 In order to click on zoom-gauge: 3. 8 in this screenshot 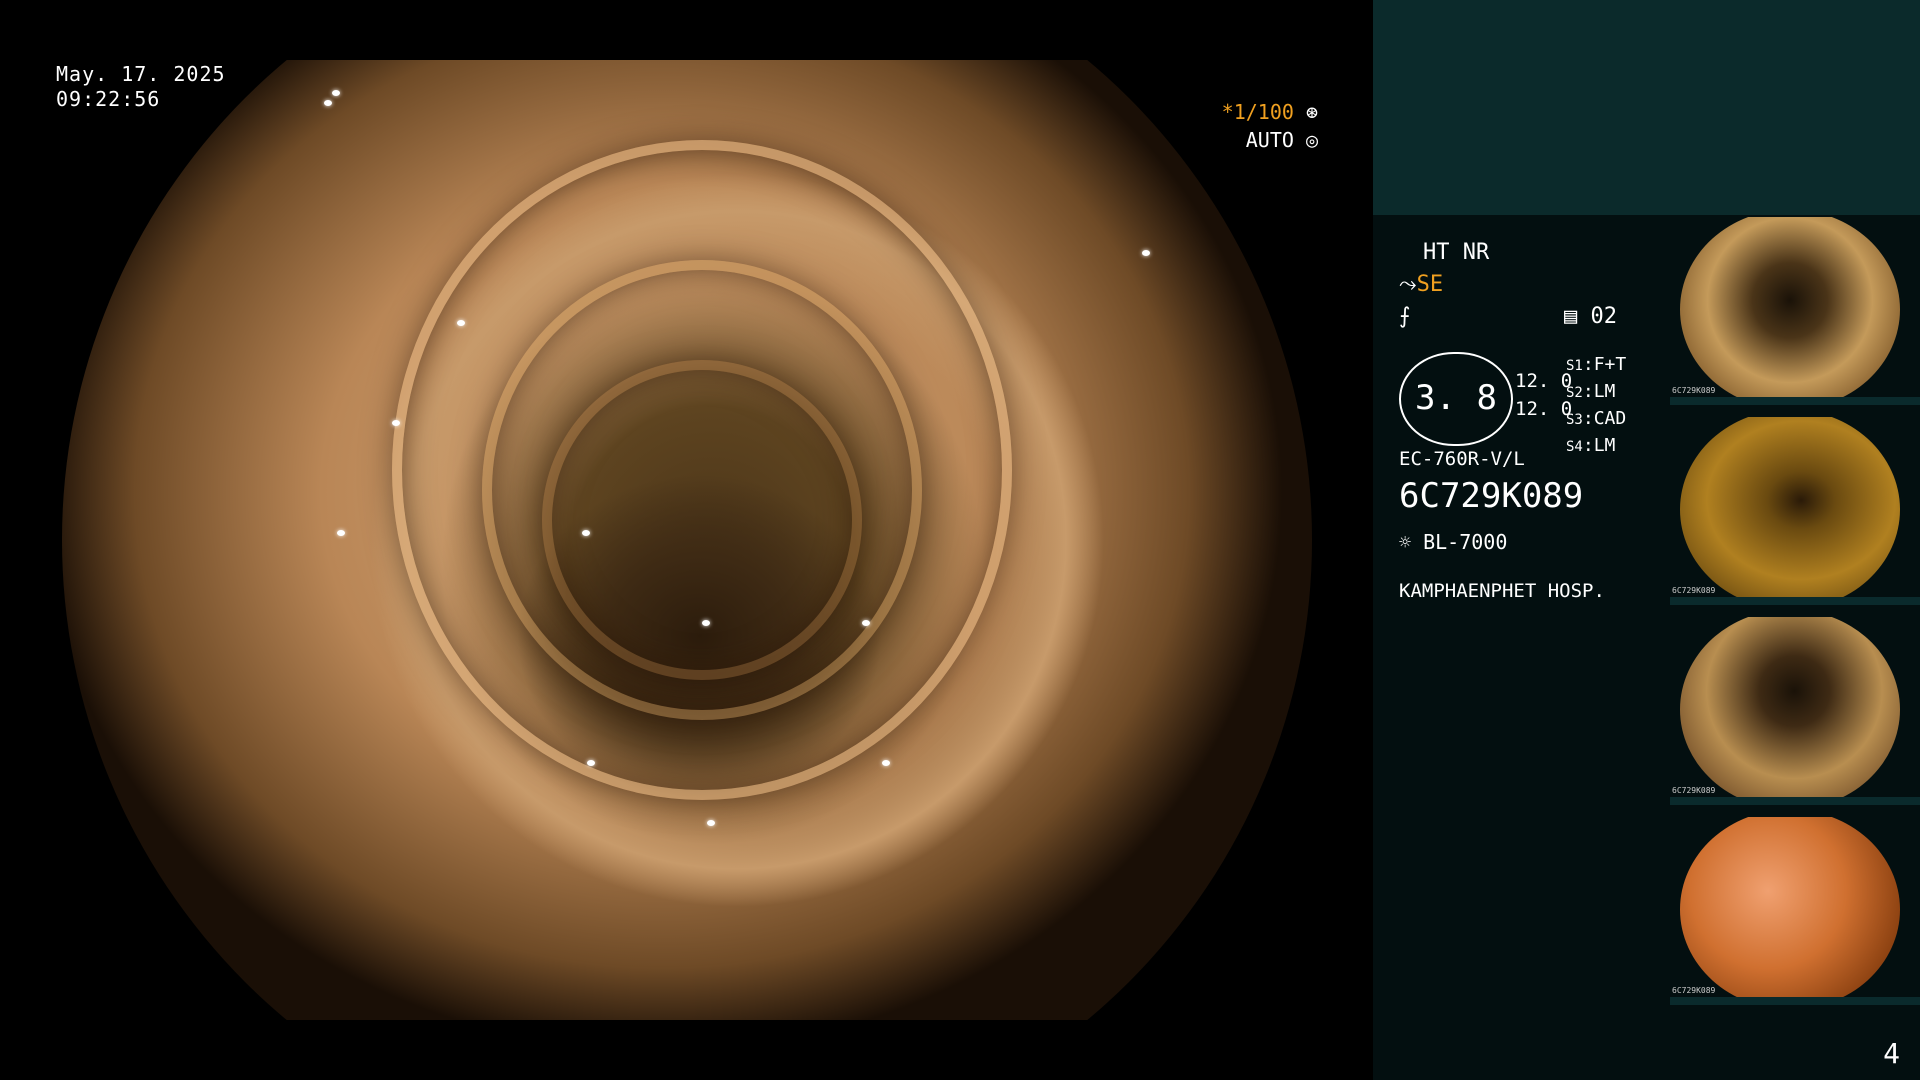, I will do `click(1456, 399)`.